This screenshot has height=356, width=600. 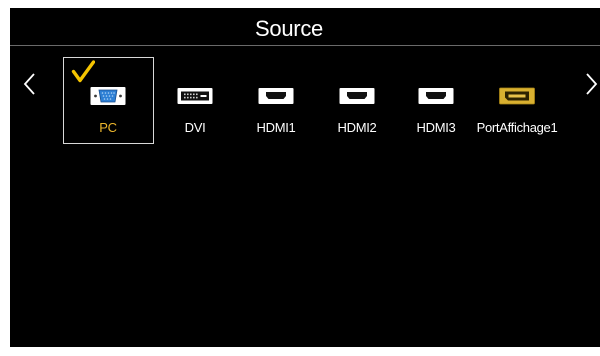 I want to click on page-title: Source, so click(x=289, y=28).